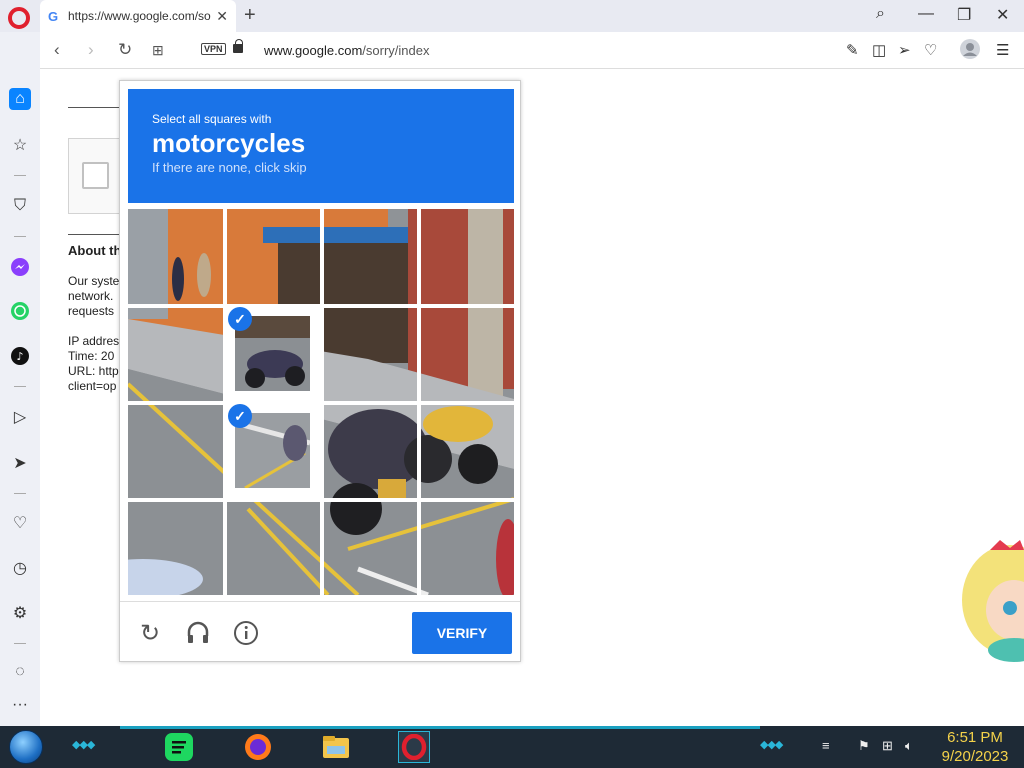 Image resolution: width=1024 pixels, height=768 pixels. I want to click on player-icon: ▷, so click(20, 417).